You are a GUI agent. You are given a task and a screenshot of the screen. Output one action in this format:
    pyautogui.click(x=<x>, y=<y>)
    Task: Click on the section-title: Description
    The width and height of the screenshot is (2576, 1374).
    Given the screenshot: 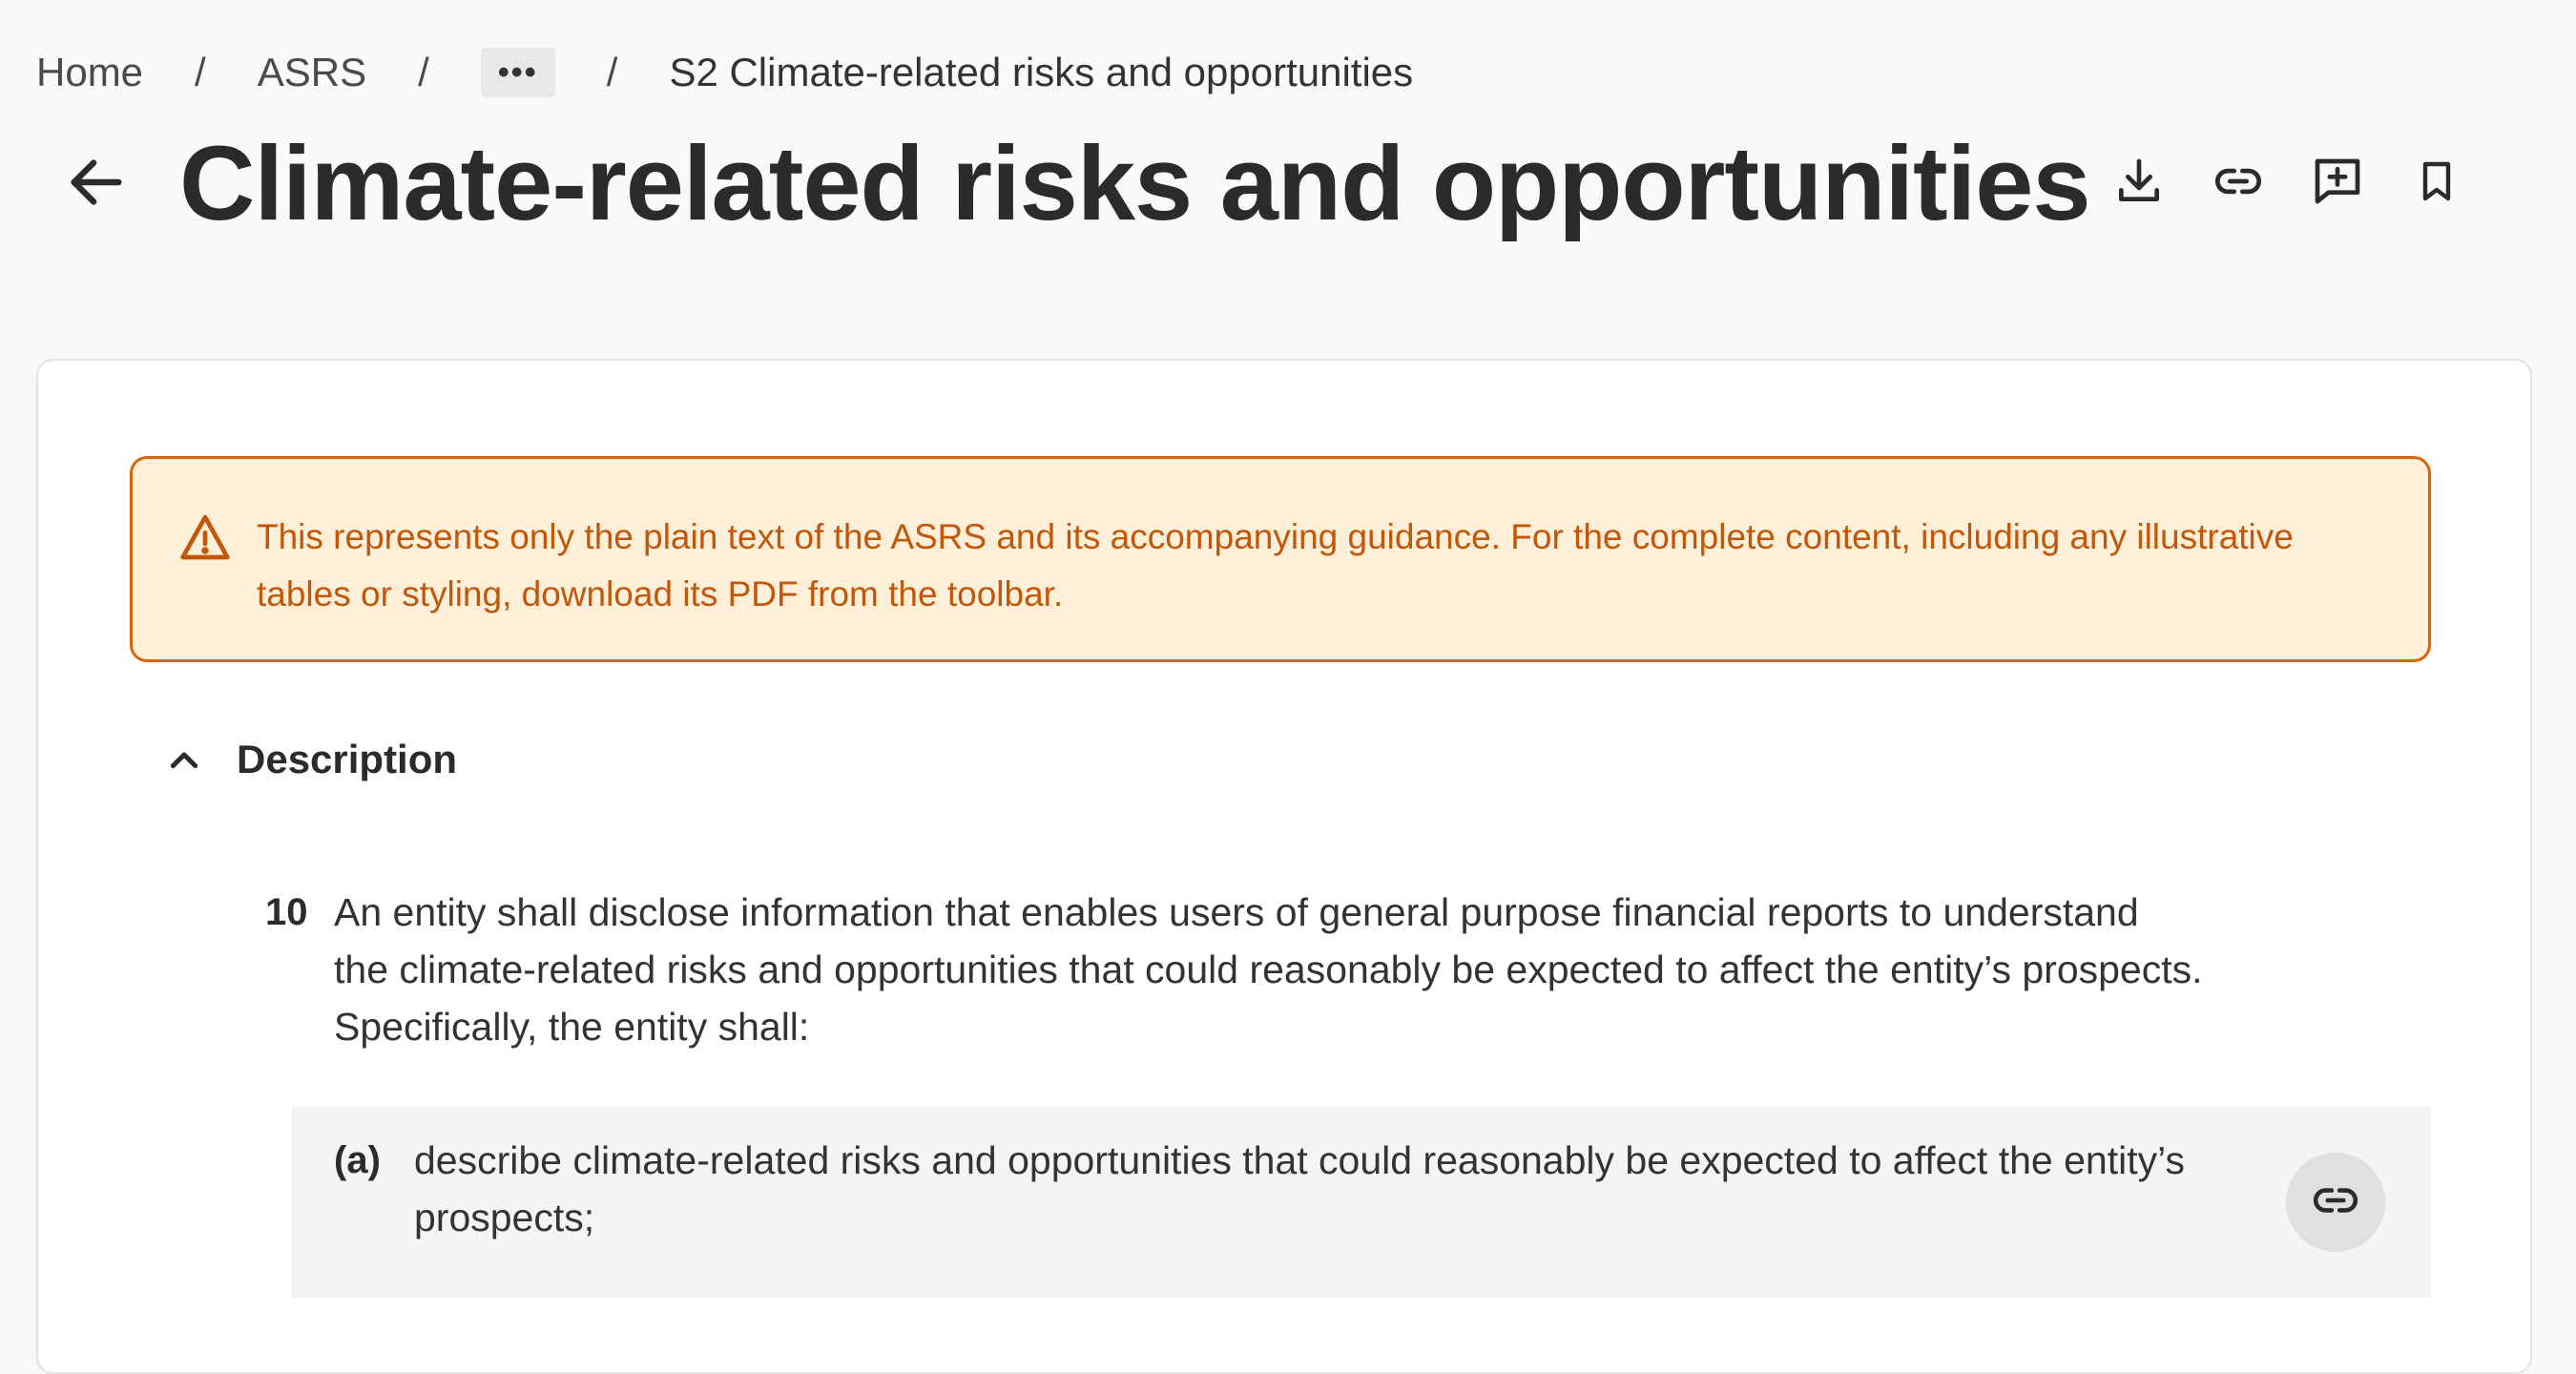 What is the action you would take?
    pyautogui.click(x=347, y=759)
    